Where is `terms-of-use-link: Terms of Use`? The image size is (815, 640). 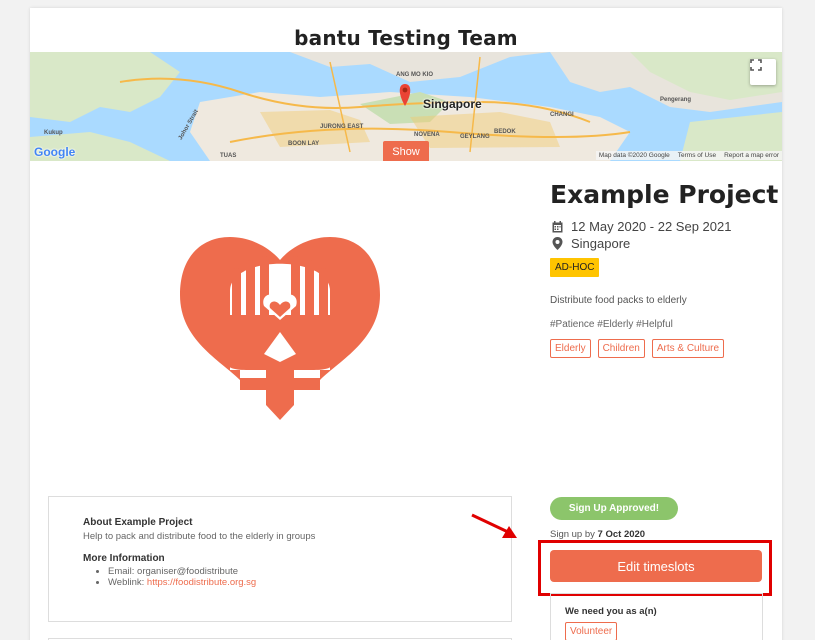
terms-of-use-link: Terms of Use is located at coordinates (697, 155).